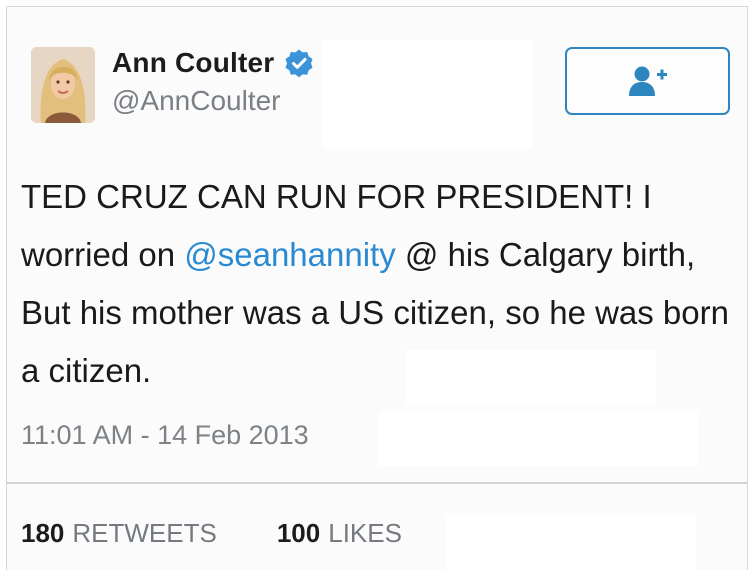 Image resolution: width=750 pixels, height=570 pixels. Describe the element at coordinates (144, 533) in the screenshot. I see `retweets-label: RETWEETS` at that location.